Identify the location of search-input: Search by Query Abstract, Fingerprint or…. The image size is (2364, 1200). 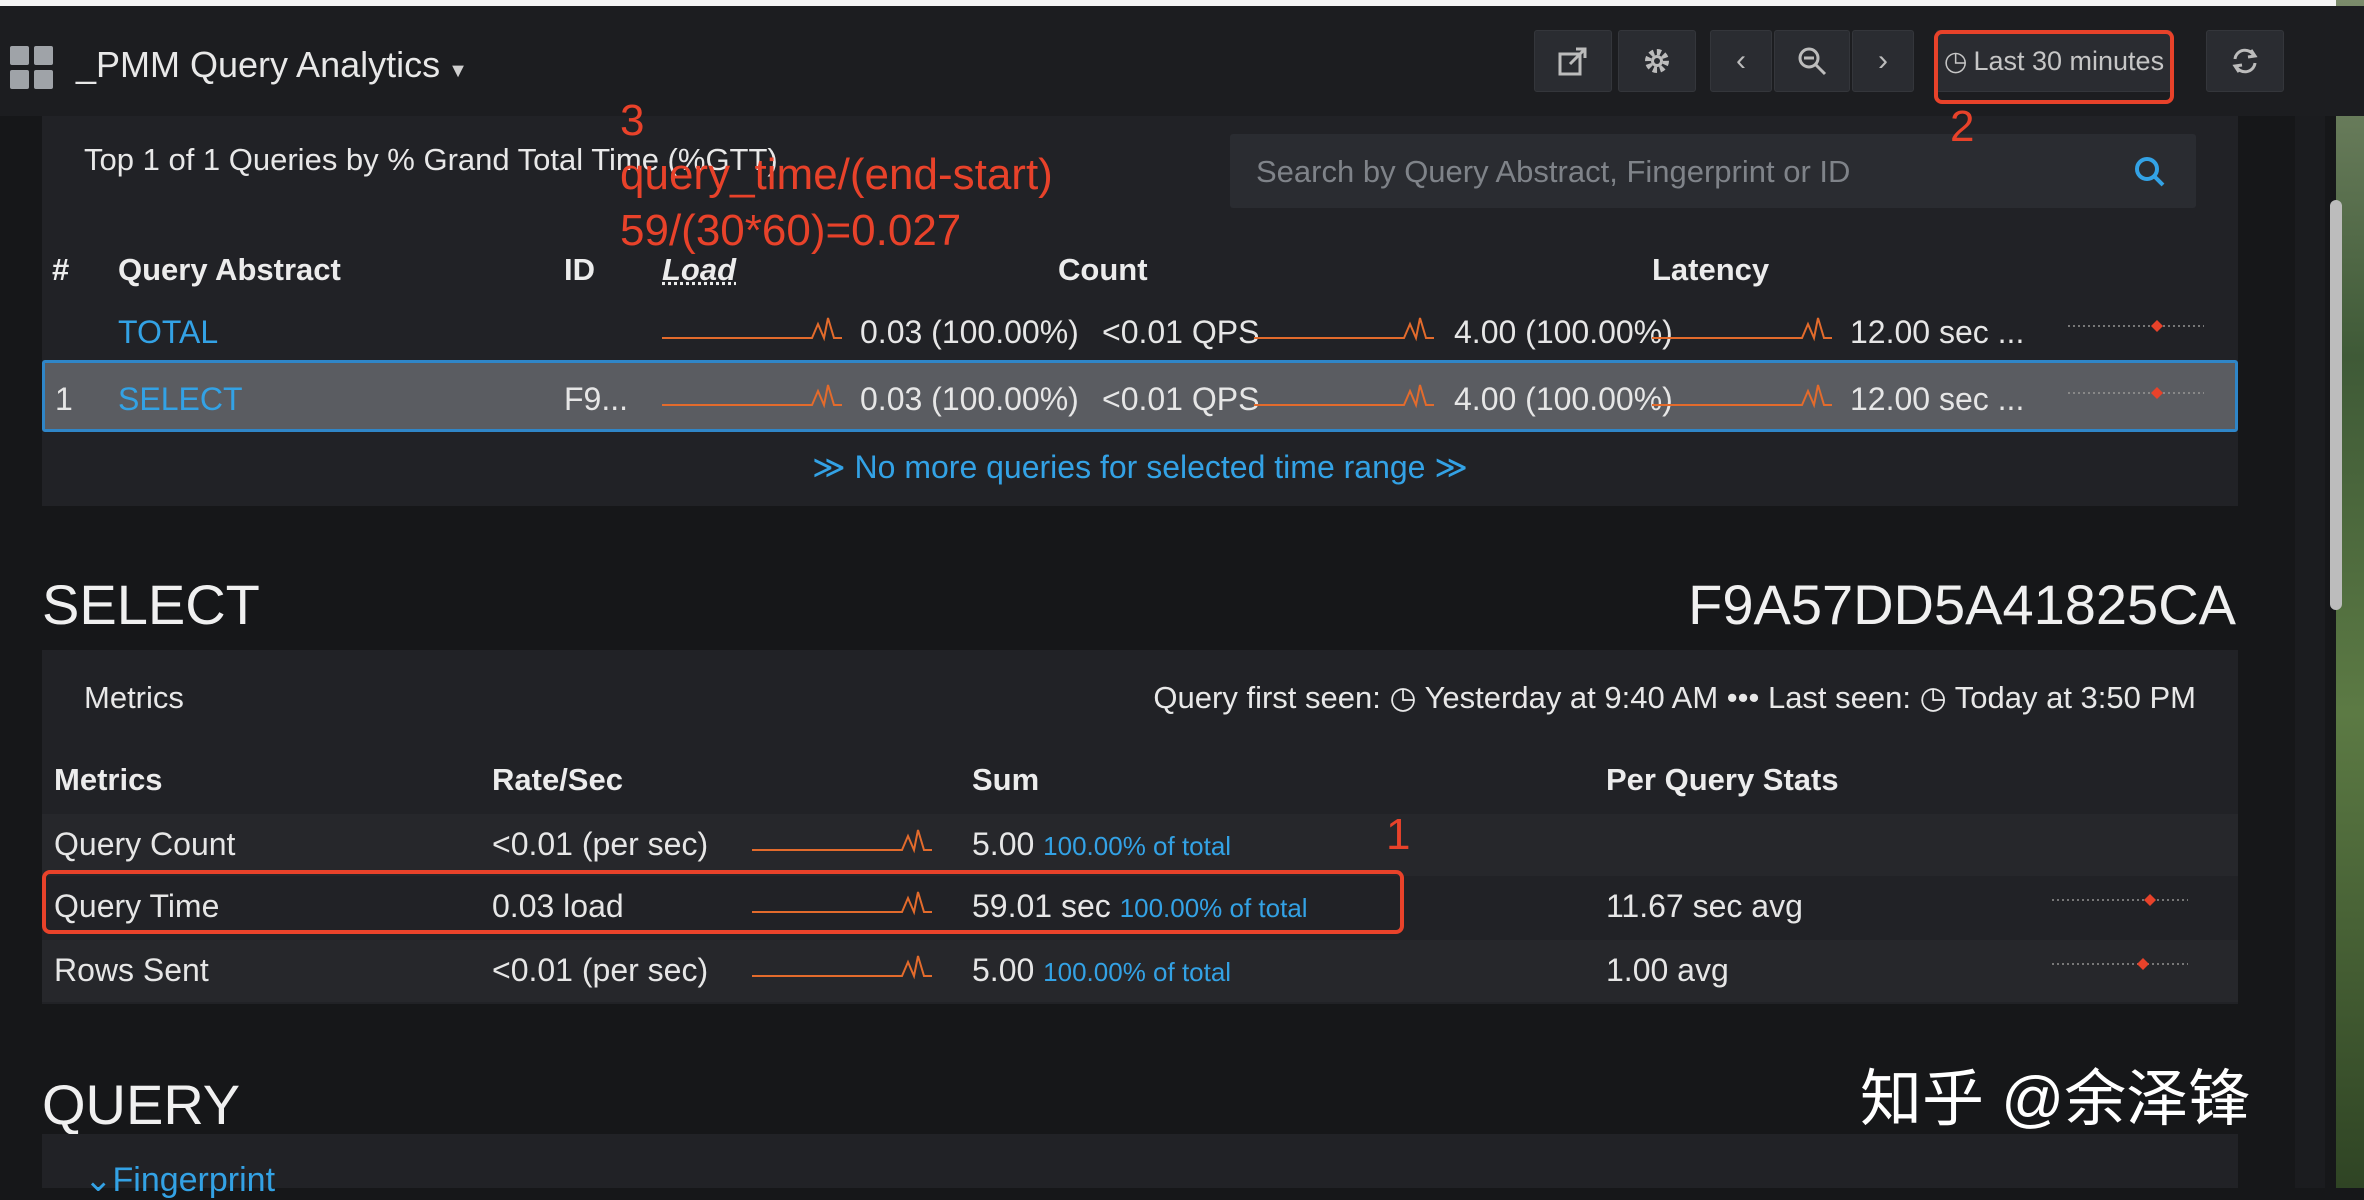
(1553, 172).